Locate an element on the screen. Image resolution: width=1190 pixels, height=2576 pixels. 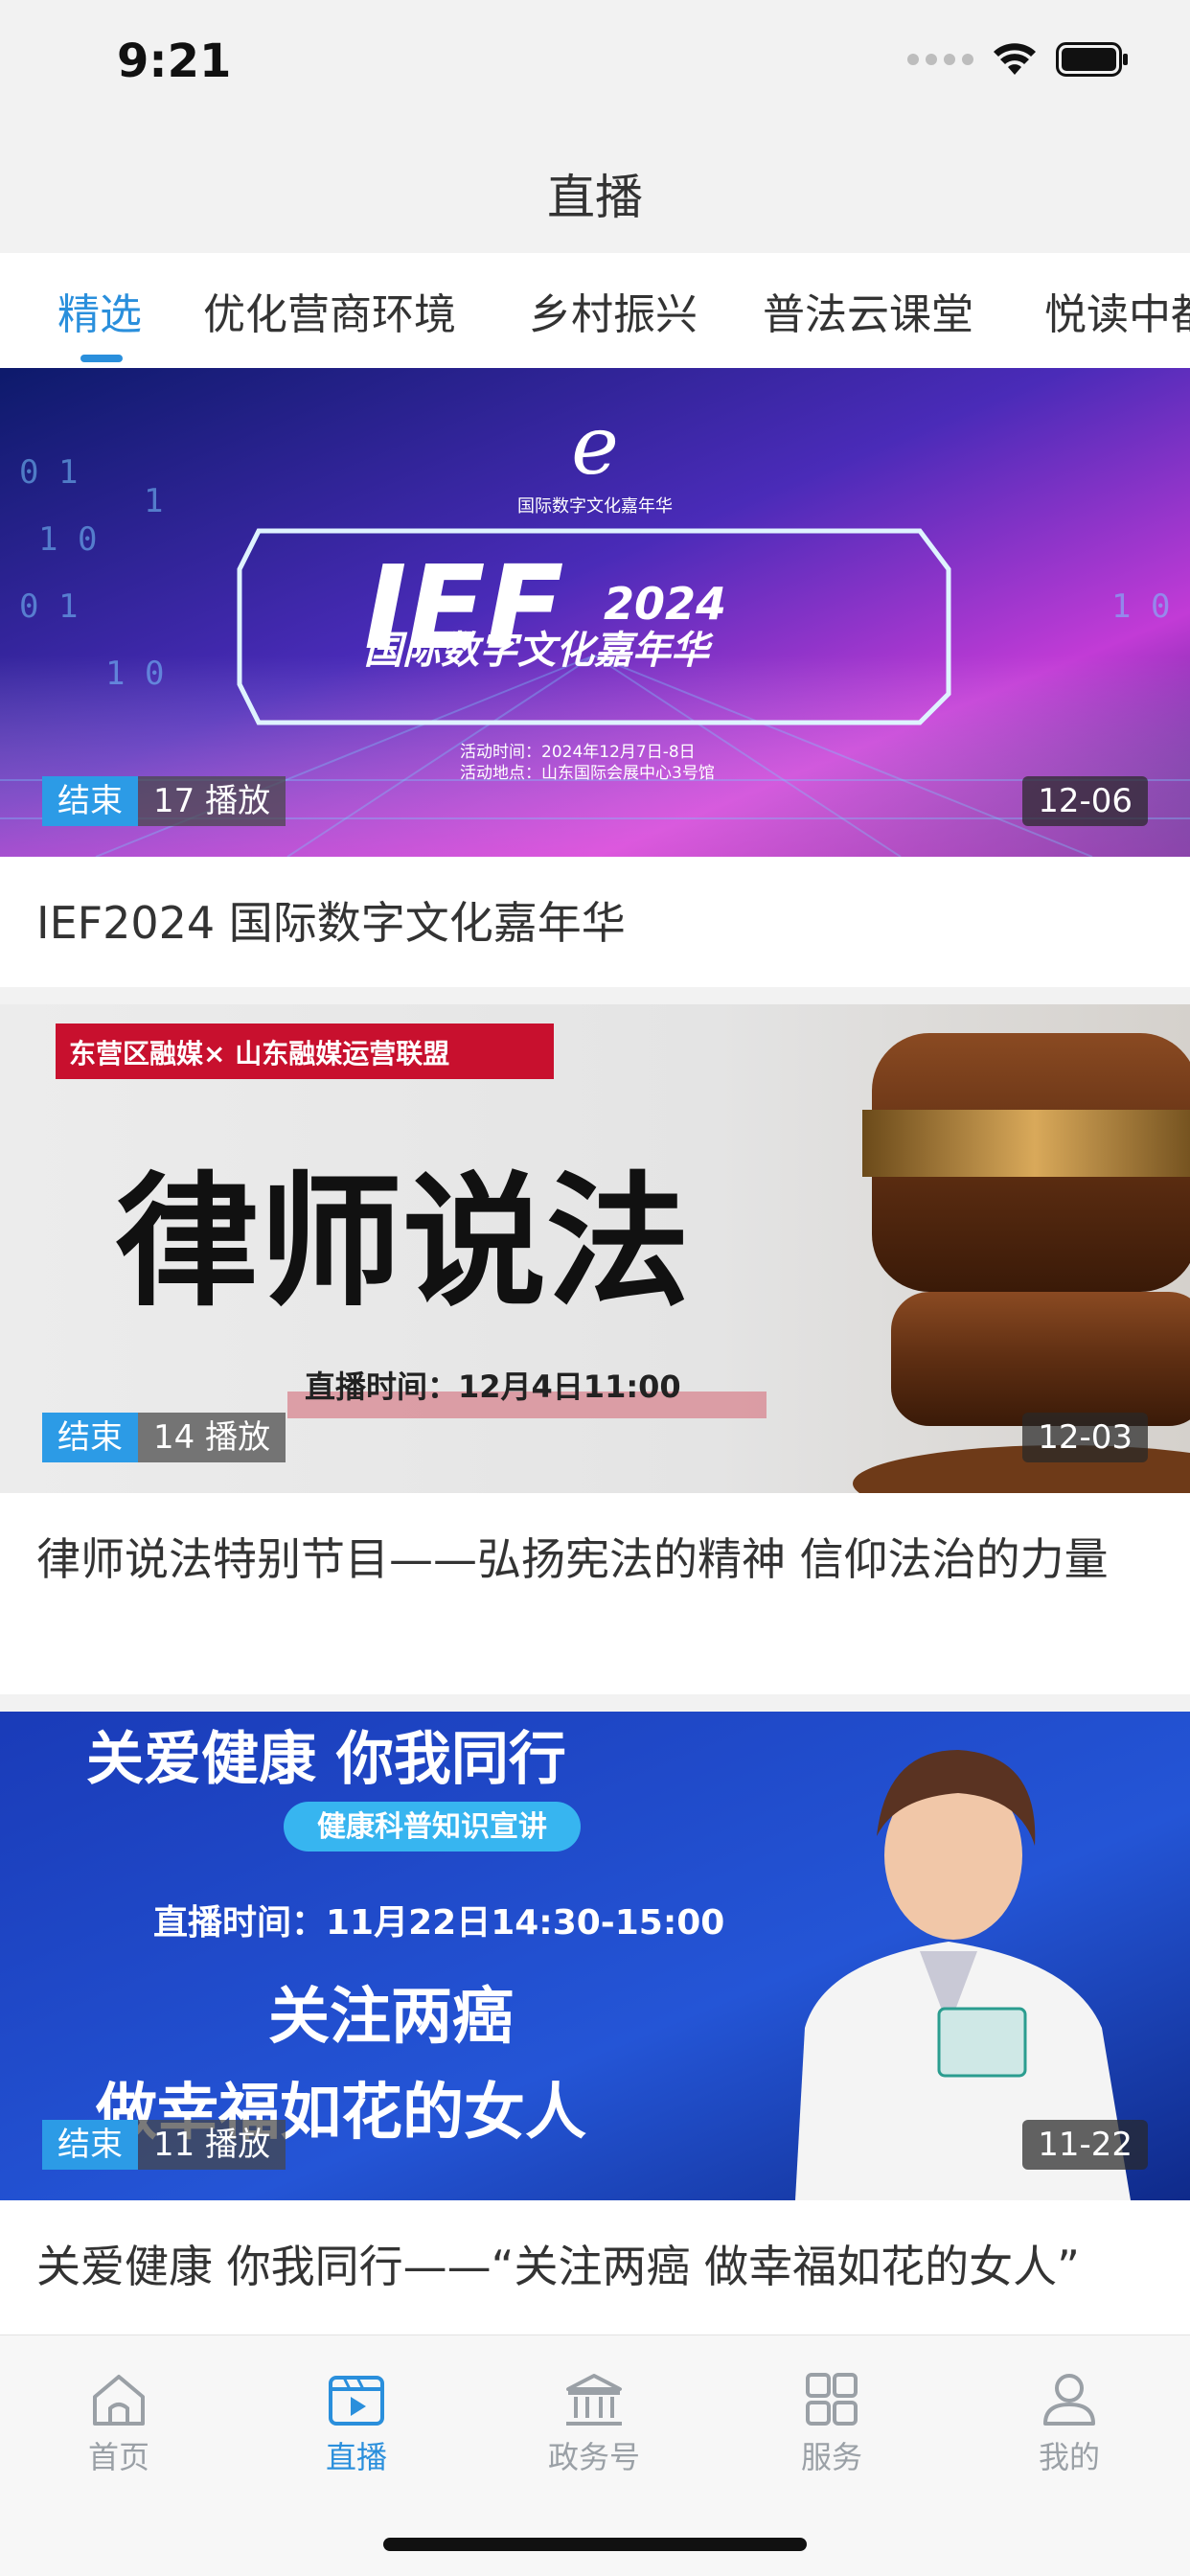
wifi-icon is located at coordinates (1015, 59).